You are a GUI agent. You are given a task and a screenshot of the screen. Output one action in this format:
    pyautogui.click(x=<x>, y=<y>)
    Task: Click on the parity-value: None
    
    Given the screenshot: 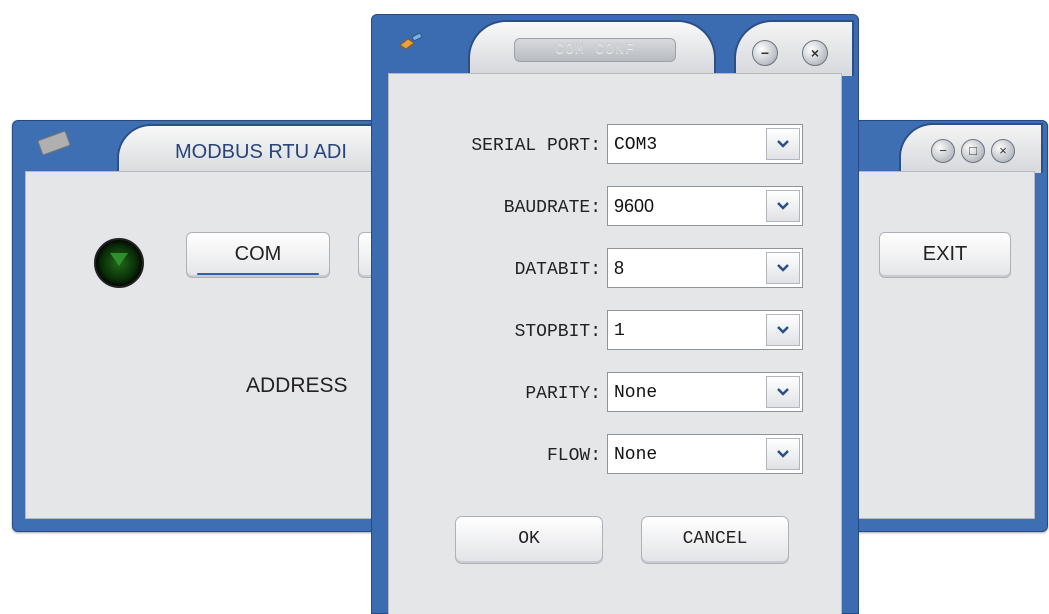 What is the action you would take?
    pyautogui.click(x=636, y=393)
    